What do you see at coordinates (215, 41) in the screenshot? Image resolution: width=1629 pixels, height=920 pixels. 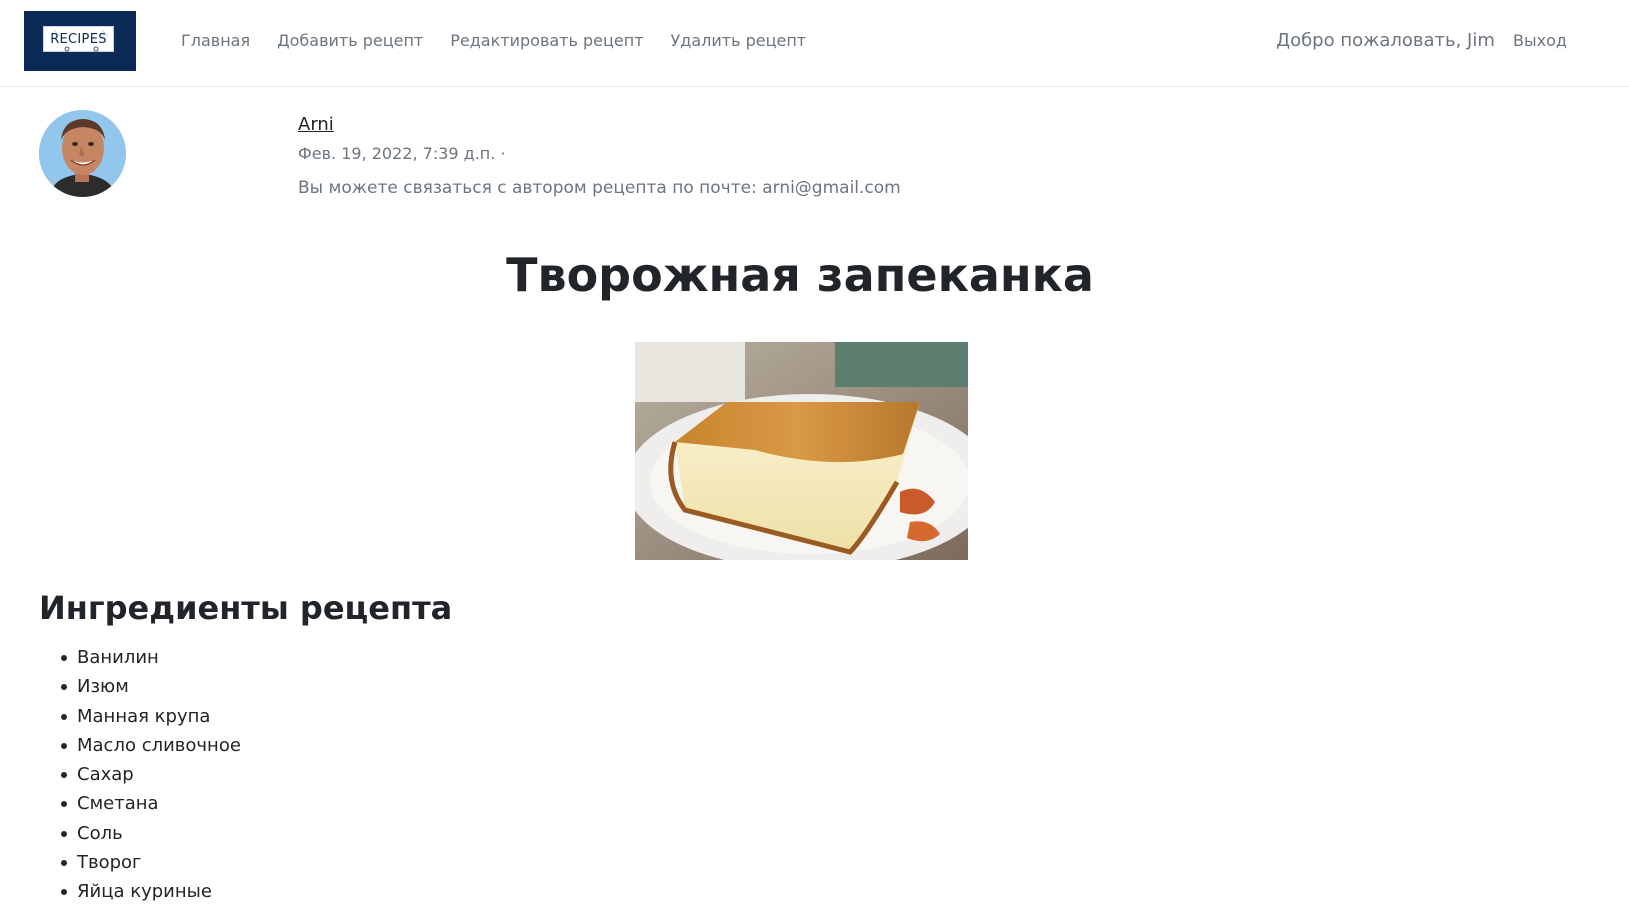 I see `nav-link-home: Главная` at bounding box center [215, 41].